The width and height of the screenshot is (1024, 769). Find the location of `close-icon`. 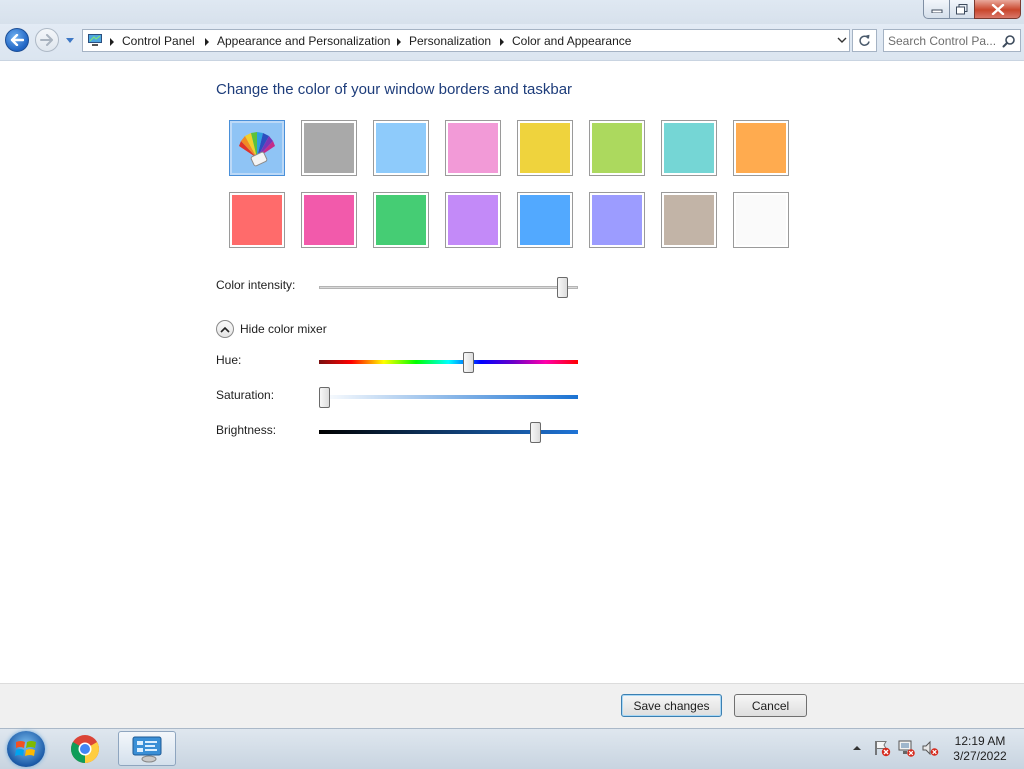

close-icon is located at coordinates (997, 9).